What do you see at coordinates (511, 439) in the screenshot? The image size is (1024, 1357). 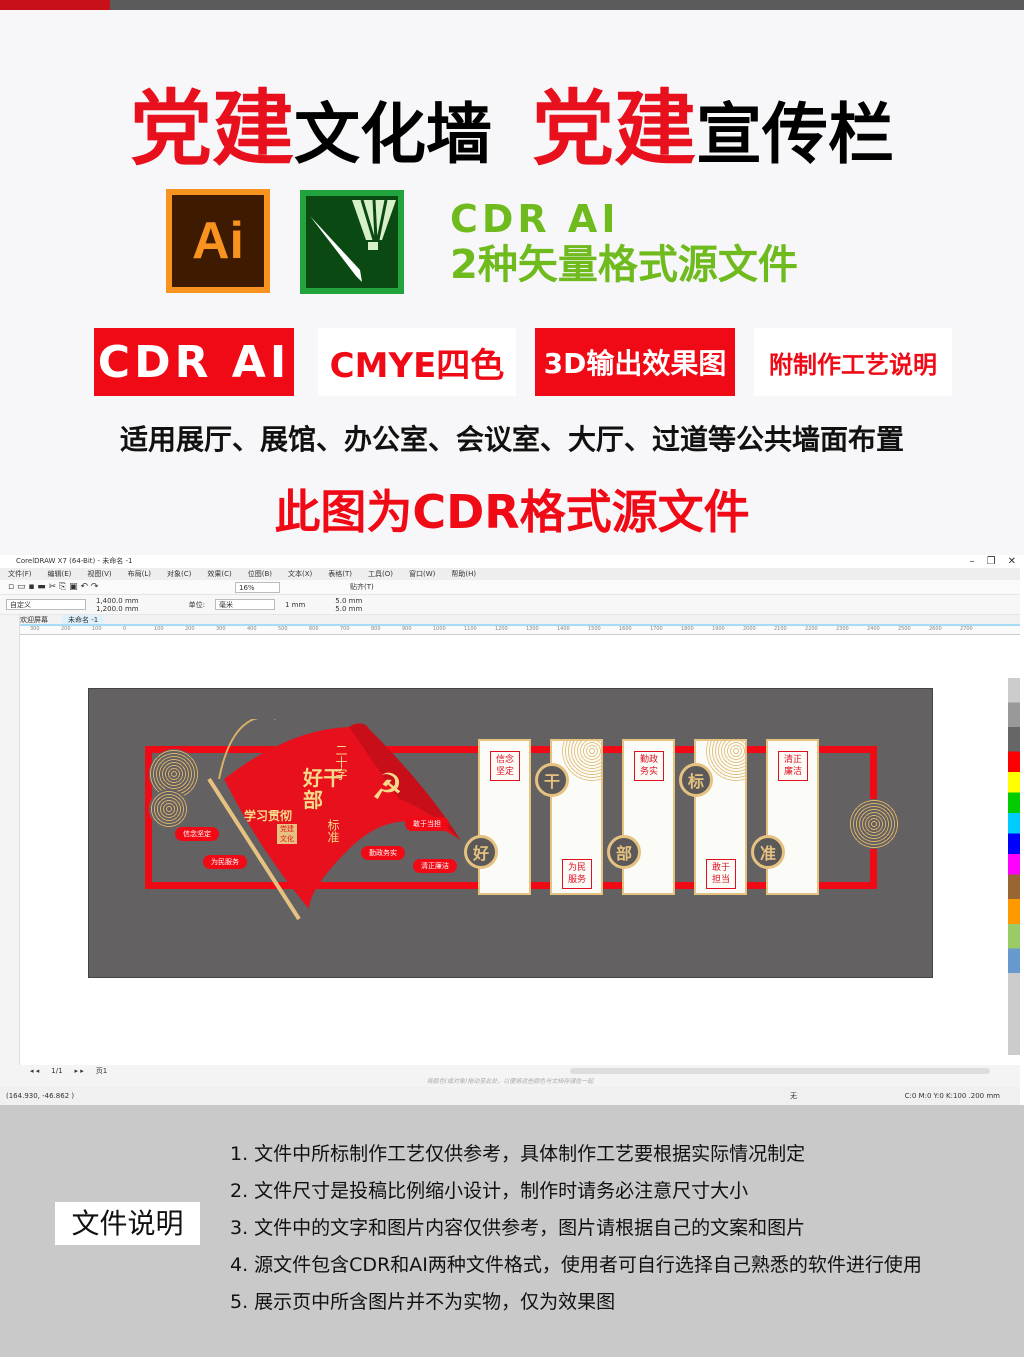 I see `usage-text: 适用展厅、展馆、办公室、会议室、大厅、过道等公共墙面布置` at bounding box center [511, 439].